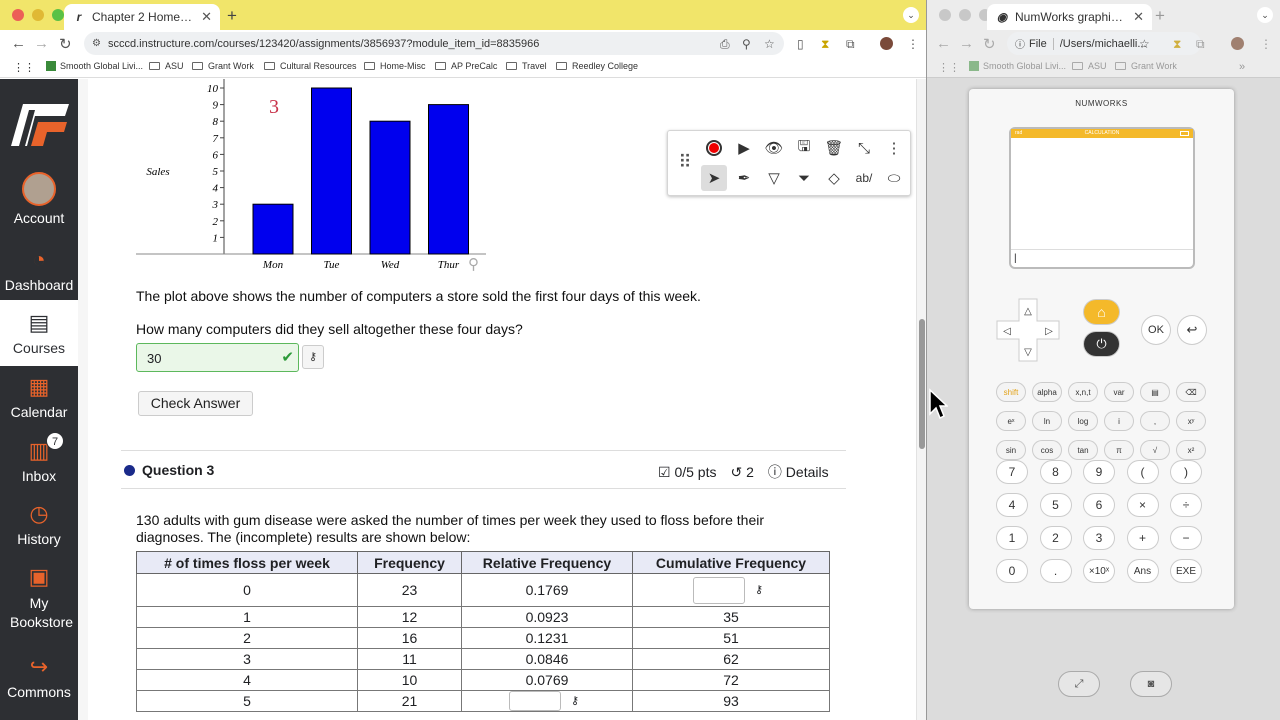 This screenshot has height=720, width=1280. What do you see at coordinates (774, 178) in the screenshot?
I see `highlighter-icon: ▽` at bounding box center [774, 178].